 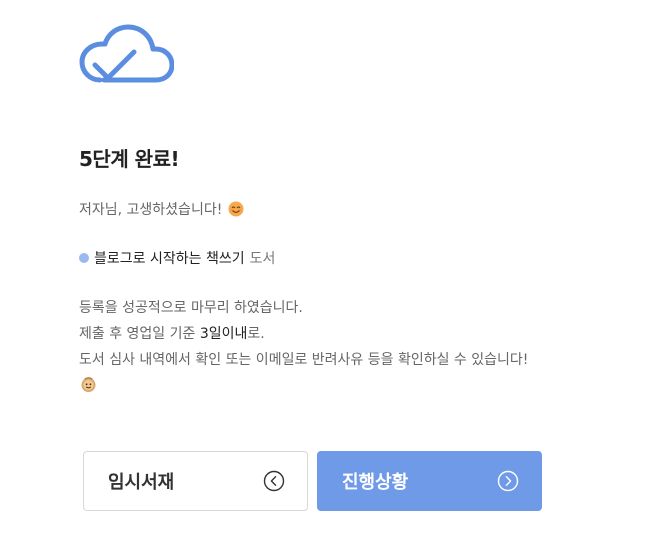 What do you see at coordinates (223, 334) in the screenshot?
I see `deadline-text: 3일이내` at bounding box center [223, 334].